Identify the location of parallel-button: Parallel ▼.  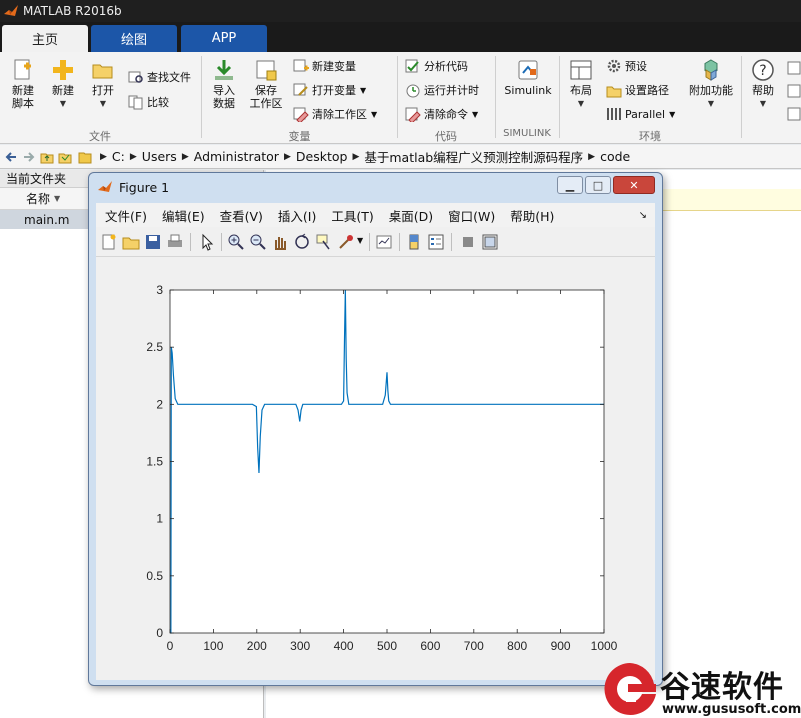
(640, 114).